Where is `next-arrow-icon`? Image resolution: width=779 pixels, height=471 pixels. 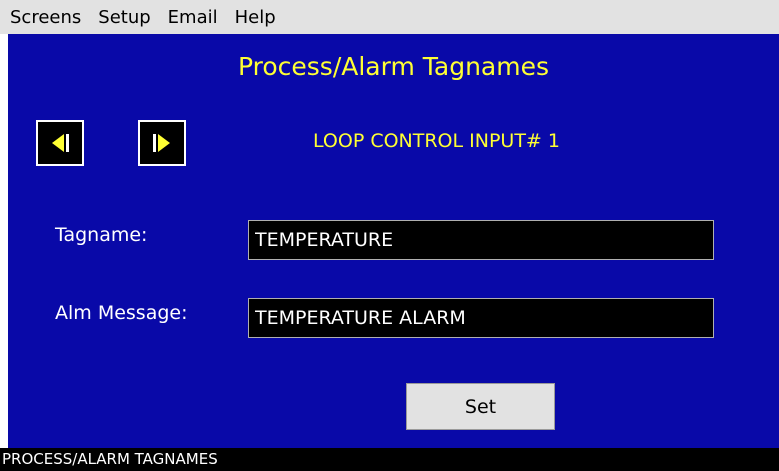 next-arrow-icon is located at coordinates (161, 143).